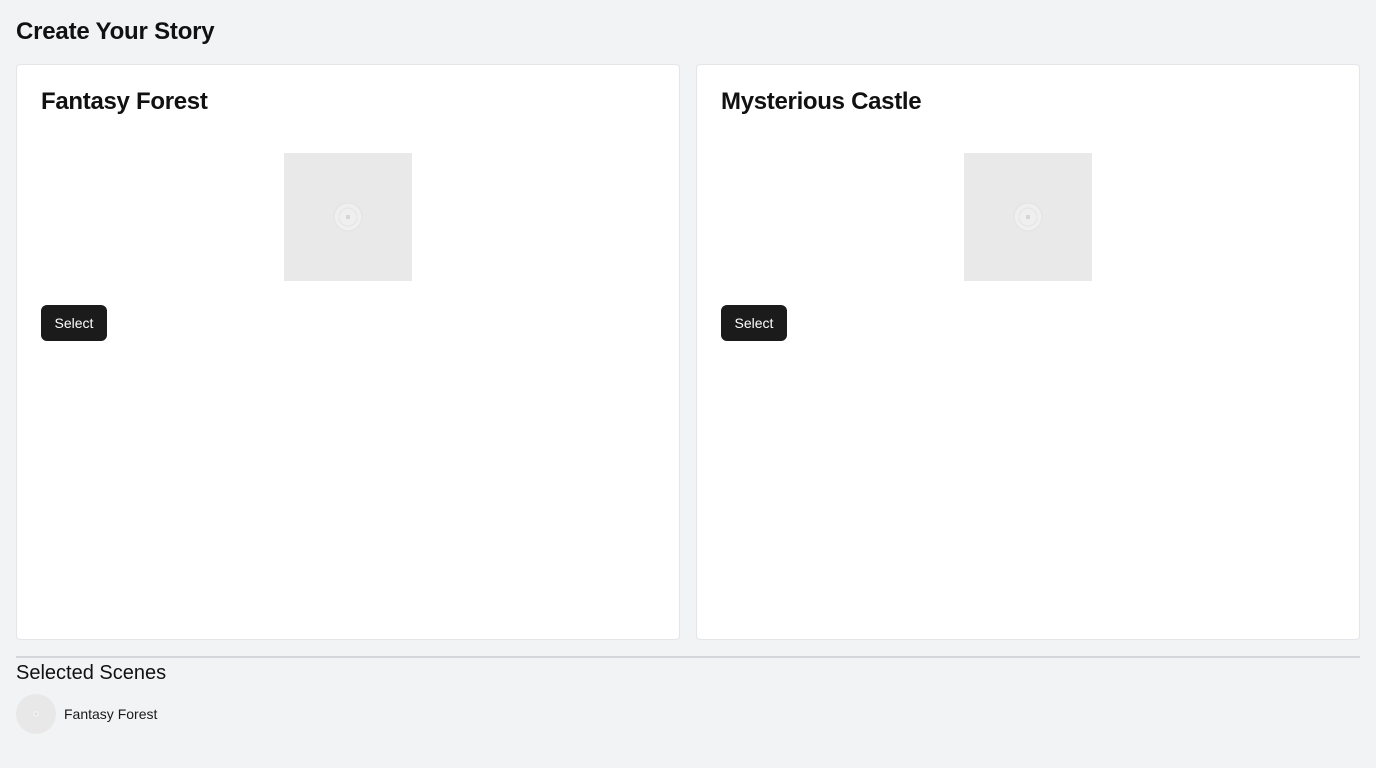 This screenshot has height=768, width=1376. Describe the element at coordinates (688, 657) in the screenshot. I see `section-divider` at that location.